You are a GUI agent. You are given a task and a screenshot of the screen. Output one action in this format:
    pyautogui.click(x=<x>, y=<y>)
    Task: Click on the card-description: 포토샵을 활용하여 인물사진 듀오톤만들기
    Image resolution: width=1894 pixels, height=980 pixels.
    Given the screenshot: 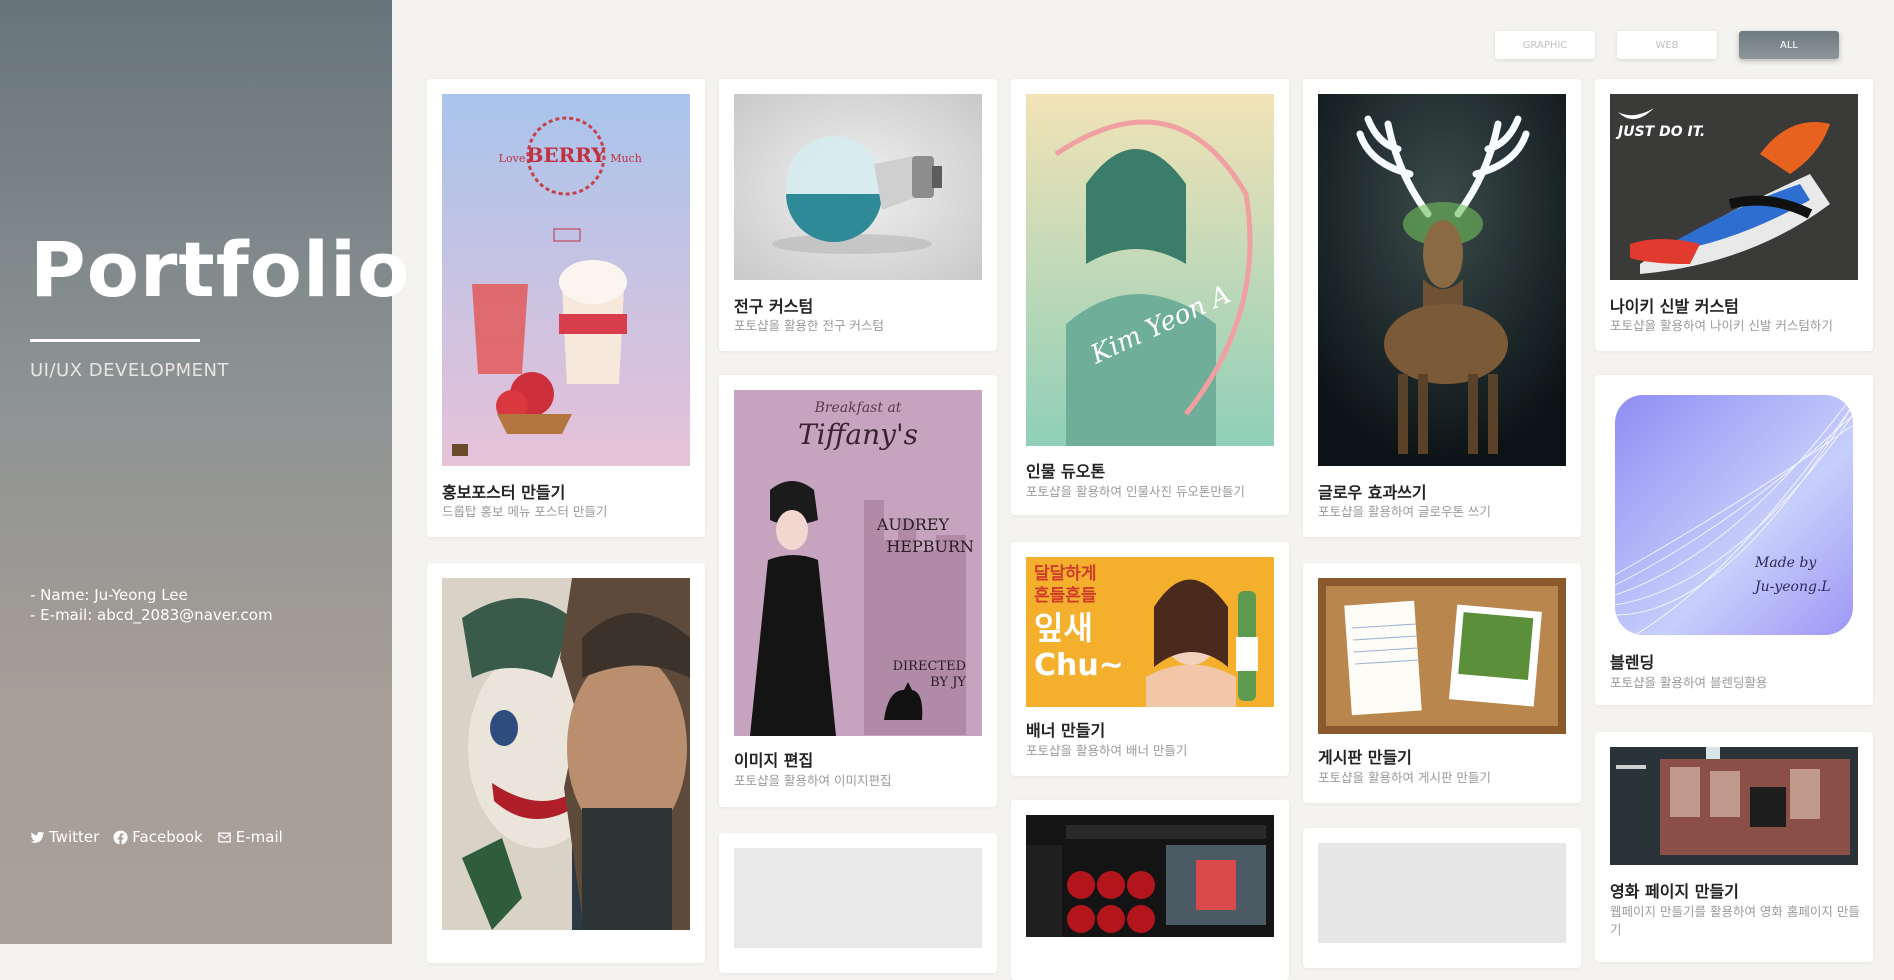 What is the action you would take?
    pyautogui.click(x=1135, y=491)
    